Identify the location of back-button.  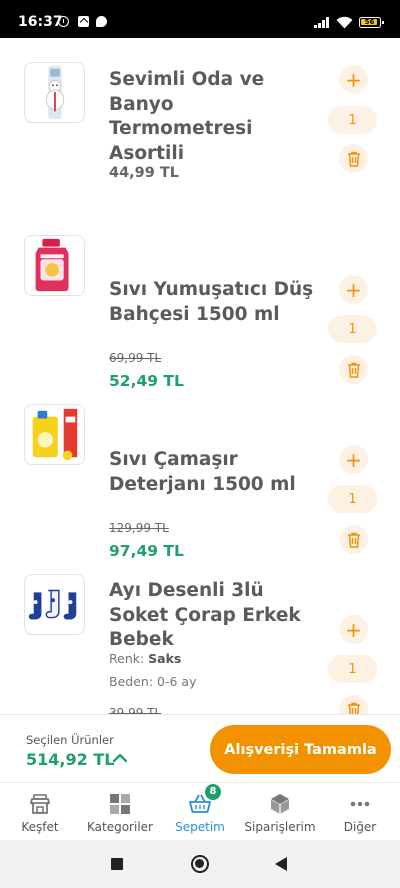
(281, 864).